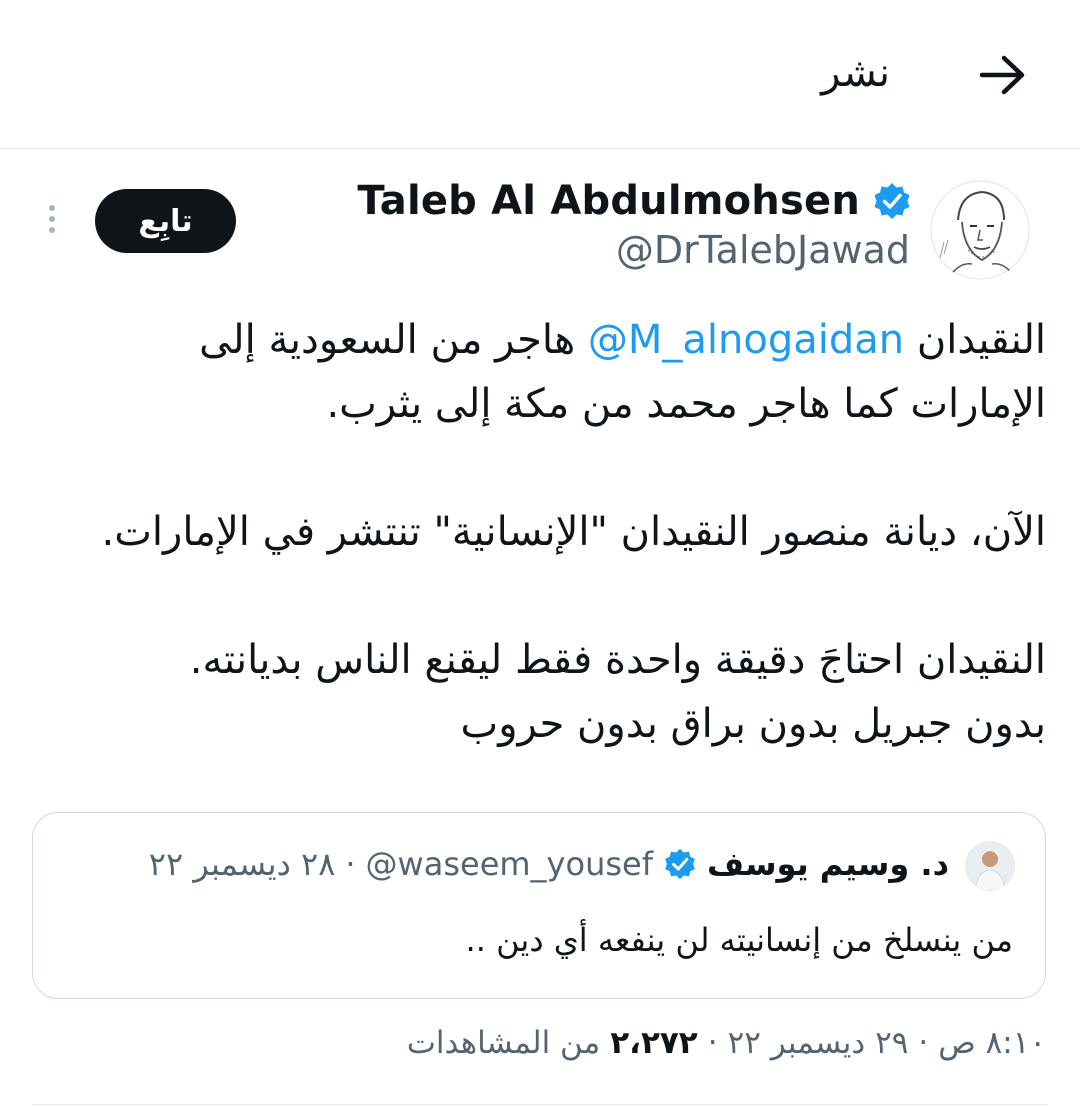 The width and height of the screenshot is (1080, 1108). Describe the element at coordinates (686, 404) in the screenshot. I see `tweet-text-segment: الإمارات كما هاجر محمد من مكة إلى يثرب.` at that location.